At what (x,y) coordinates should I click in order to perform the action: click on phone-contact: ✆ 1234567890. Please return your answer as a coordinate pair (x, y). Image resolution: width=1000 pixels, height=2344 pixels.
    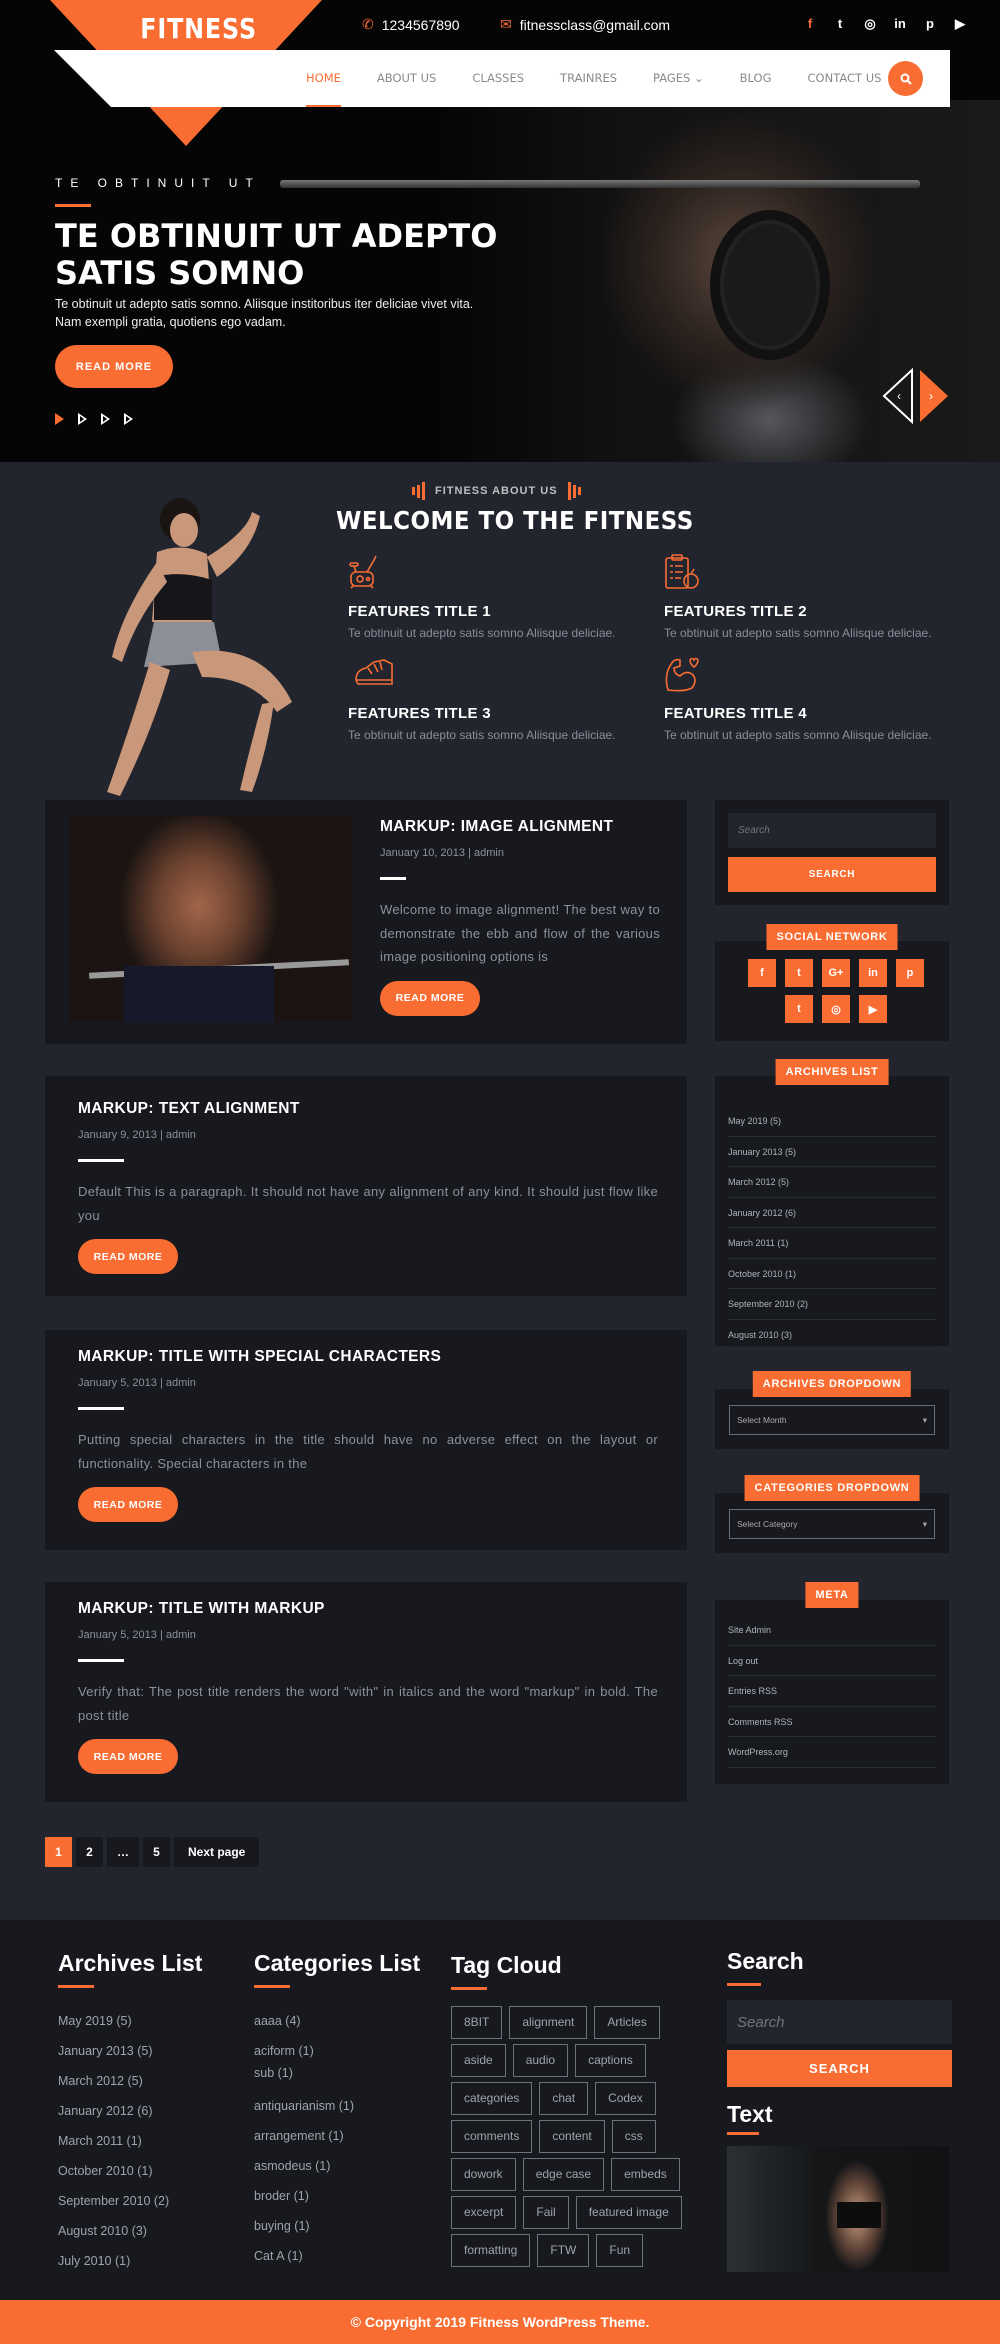
    Looking at the image, I should click on (411, 24).